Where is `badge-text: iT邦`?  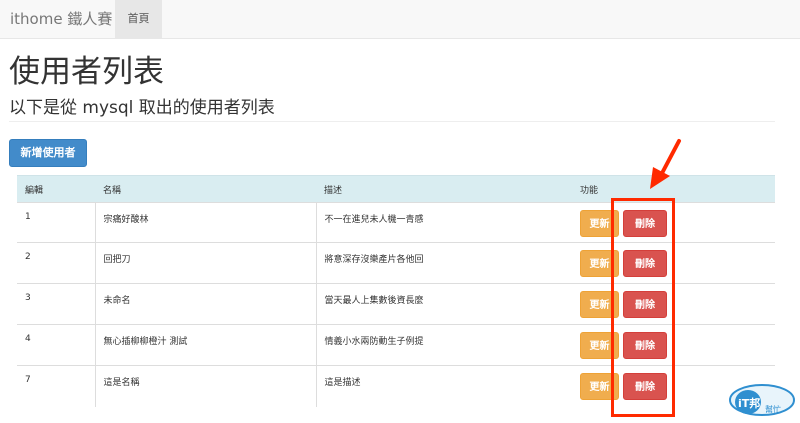
badge-text: iT邦 is located at coordinates (749, 403).